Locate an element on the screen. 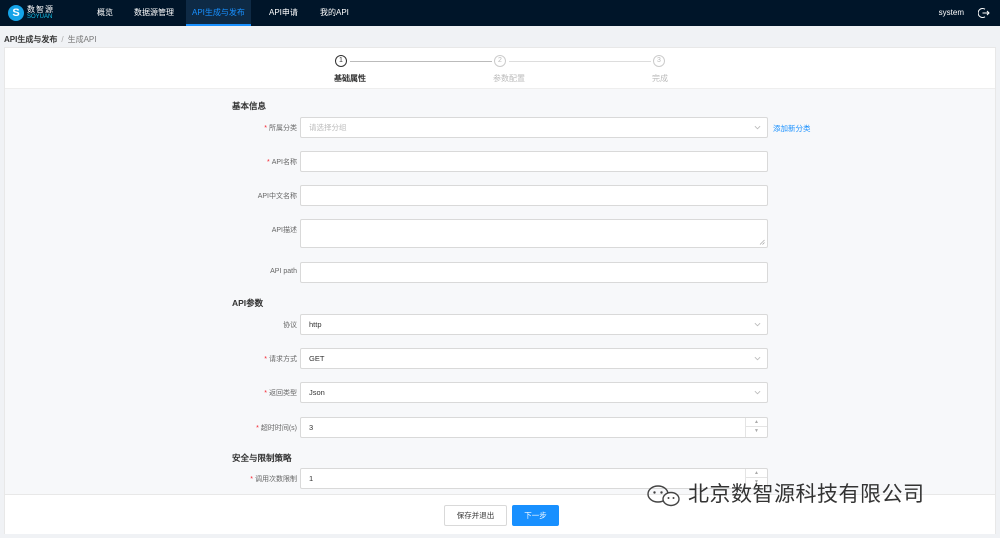 Image resolution: width=1000 pixels, height=538 pixels. category-label: * 所属分类 is located at coordinates (280, 128).